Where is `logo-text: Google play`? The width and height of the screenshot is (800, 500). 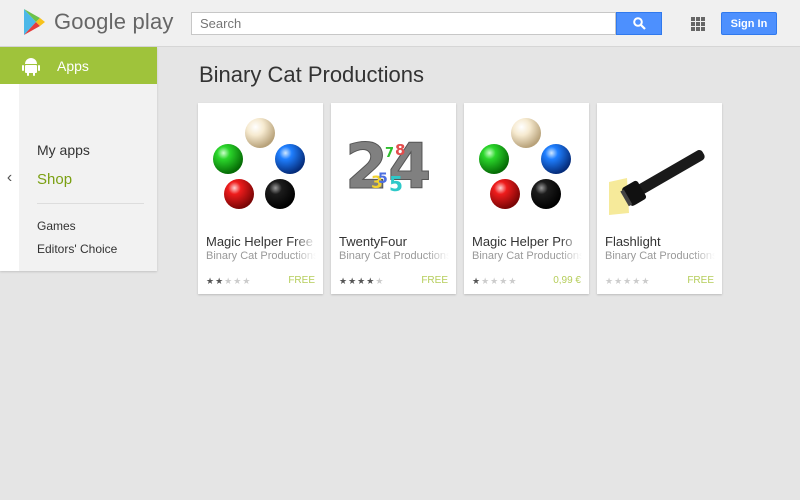 logo-text: Google play is located at coordinates (114, 21).